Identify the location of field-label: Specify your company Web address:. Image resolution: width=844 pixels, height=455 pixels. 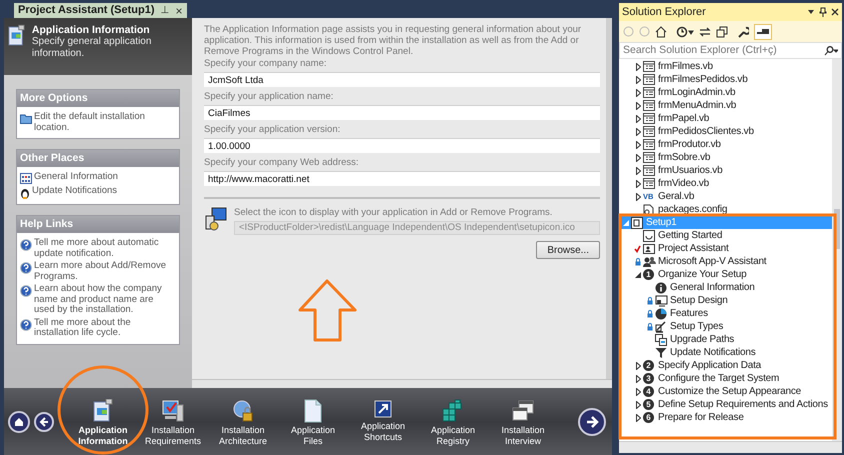
(282, 162).